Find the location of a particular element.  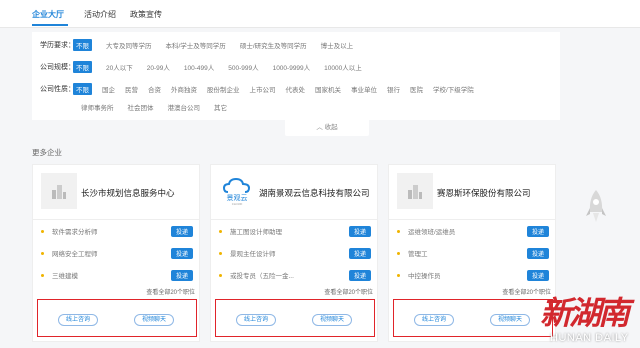

filter-option: 民营 is located at coordinates (131, 89).